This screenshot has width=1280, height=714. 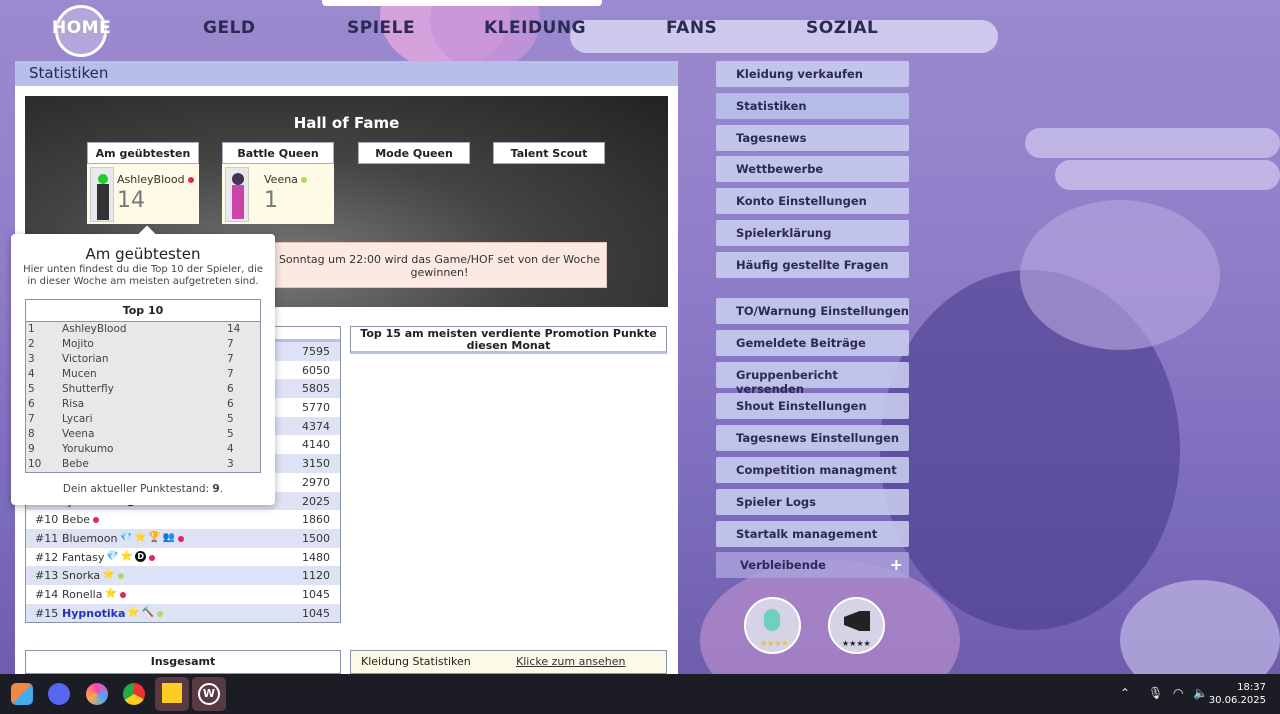 I want to click on top10-value: 5, so click(x=230, y=434).